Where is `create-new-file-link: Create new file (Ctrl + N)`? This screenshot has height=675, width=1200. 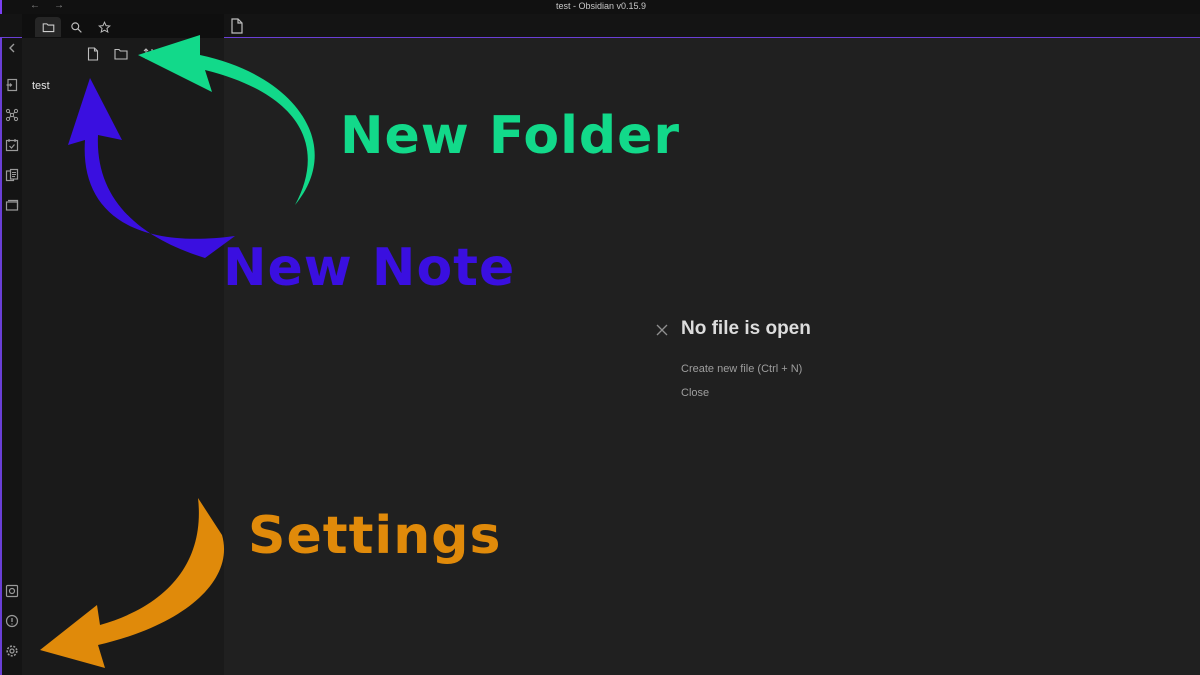 create-new-file-link: Create new file (Ctrl + N) is located at coordinates (741, 369).